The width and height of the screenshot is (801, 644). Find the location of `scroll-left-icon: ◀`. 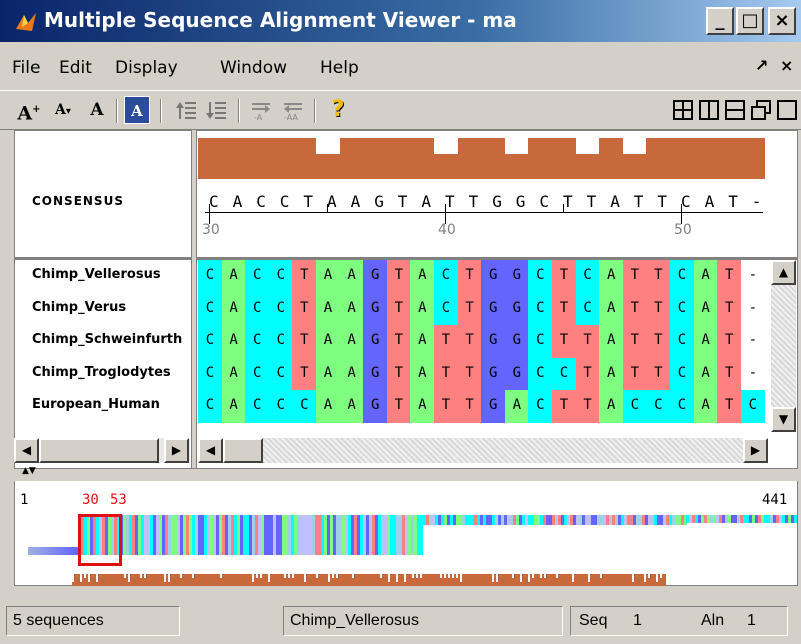

scroll-left-icon: ◀ is located at coordinates (26, 450).